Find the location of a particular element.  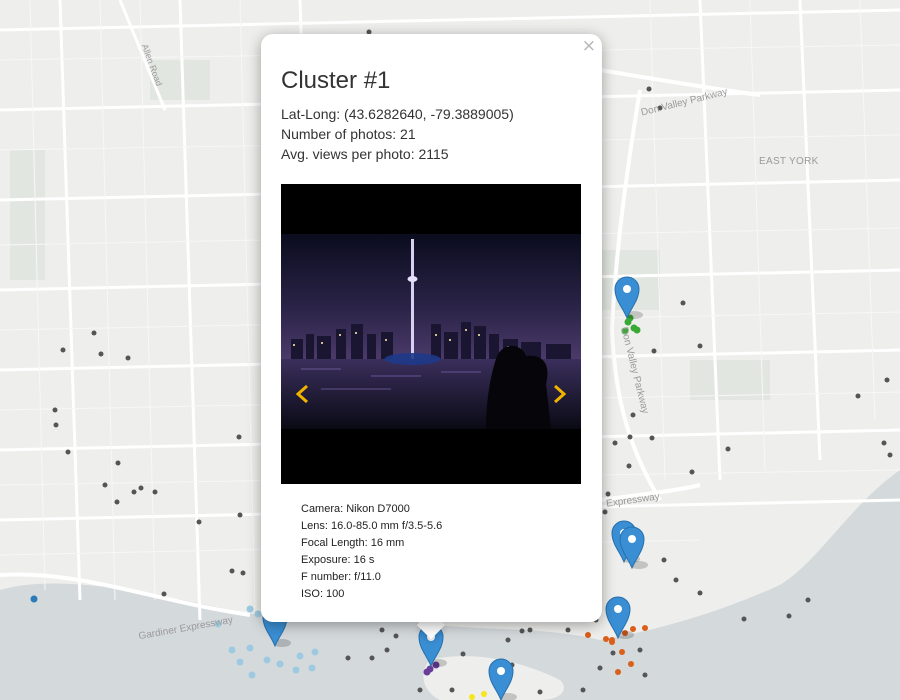

photo-count-text: Number of photos: 21 is located at coordinates (348, 134).